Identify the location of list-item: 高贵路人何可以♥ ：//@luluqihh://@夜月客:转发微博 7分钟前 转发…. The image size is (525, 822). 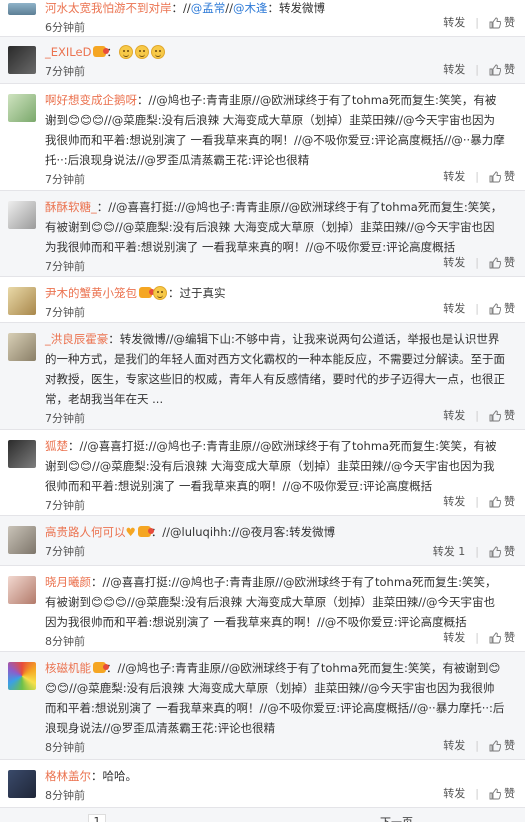
(262, 541).